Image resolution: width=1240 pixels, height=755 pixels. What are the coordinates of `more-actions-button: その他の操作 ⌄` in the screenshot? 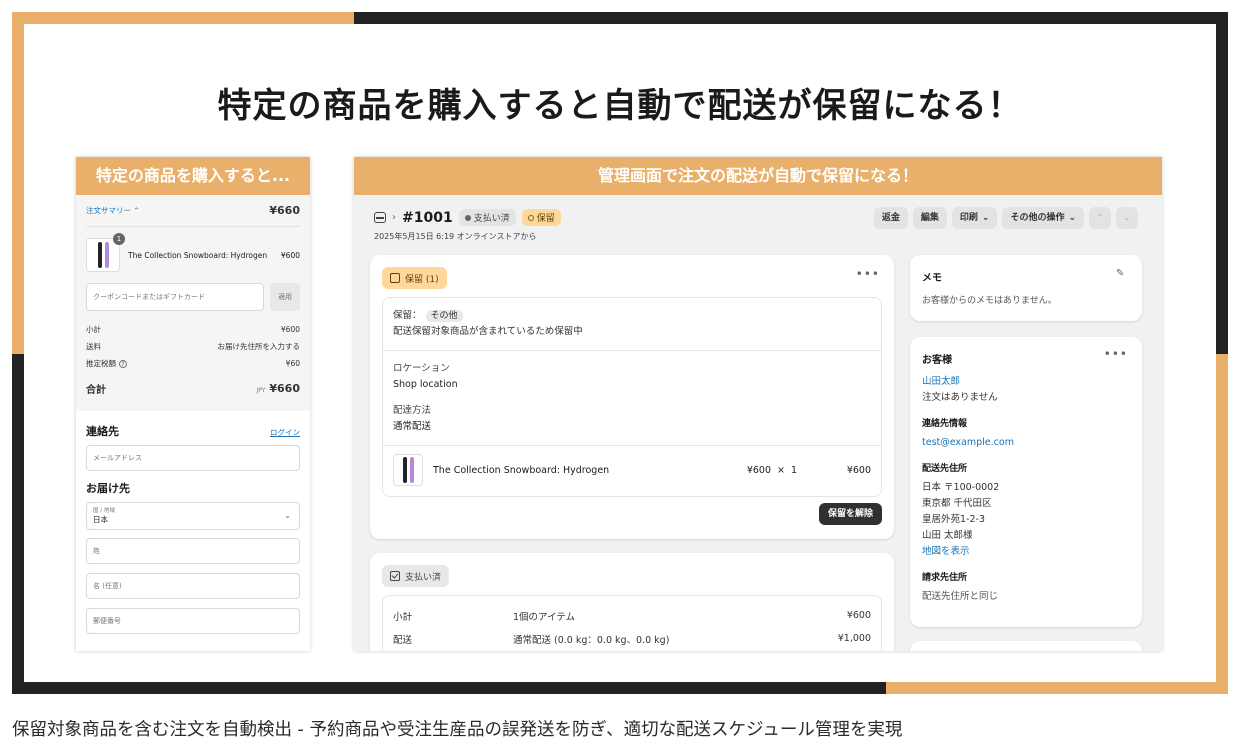 It's located at (1043, 218).